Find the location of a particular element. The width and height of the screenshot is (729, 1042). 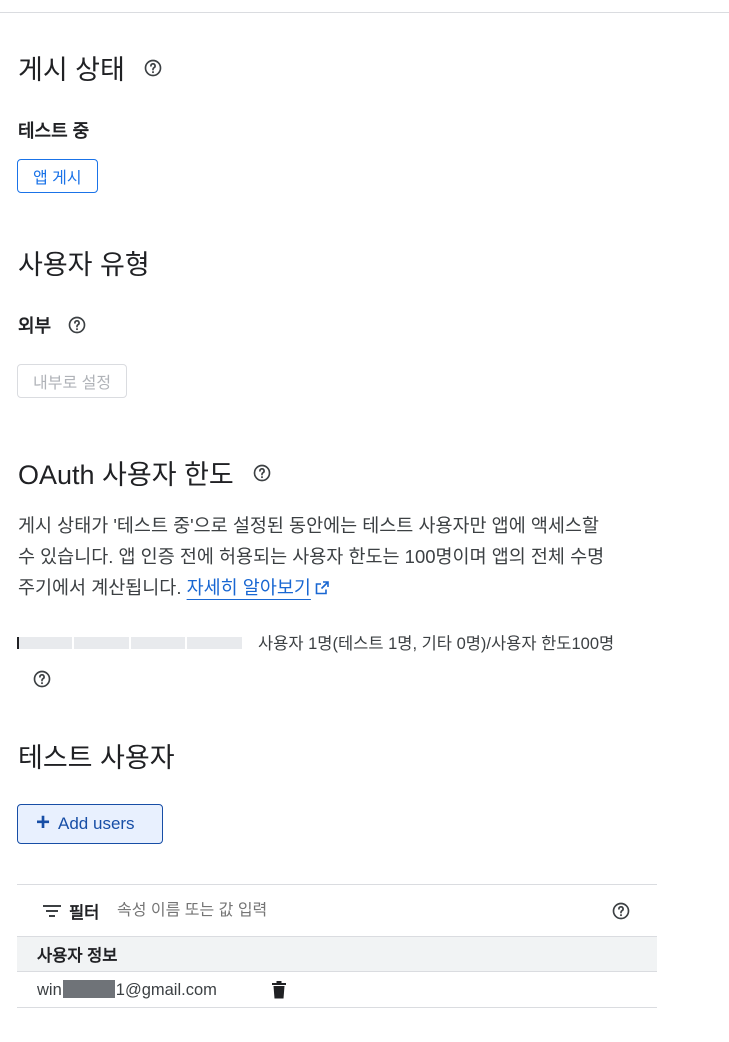

filter-list-icon is located at coordinates (52, 911).